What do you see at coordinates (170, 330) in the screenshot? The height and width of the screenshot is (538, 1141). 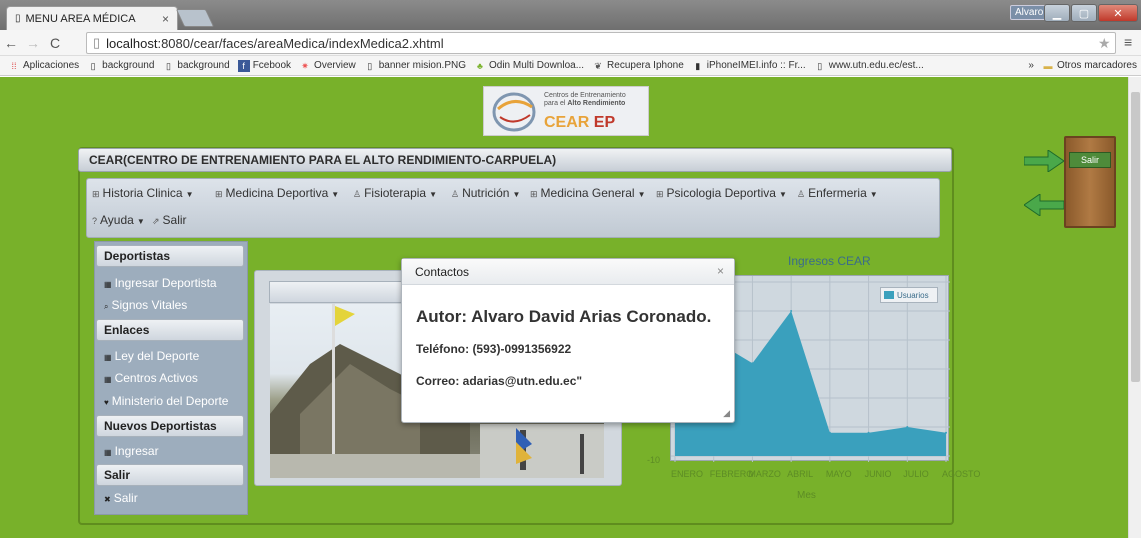 I see `sidebar-section-enlaces: Enlaces` at bounding box center [170, 330].